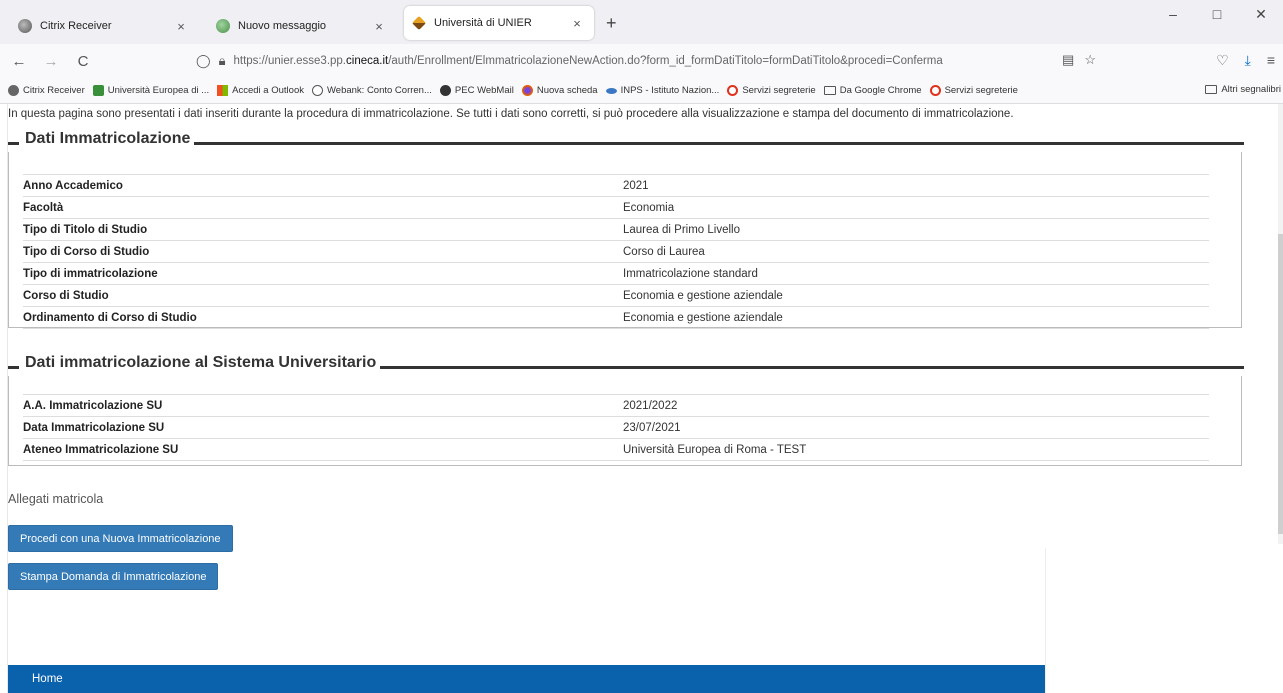 The height and width of the screenshot is (693, 1283). What do you see at coordinates (1164, 620) in the screenshot?
I see `overlay-panel` at bounding box center [1164, 620].